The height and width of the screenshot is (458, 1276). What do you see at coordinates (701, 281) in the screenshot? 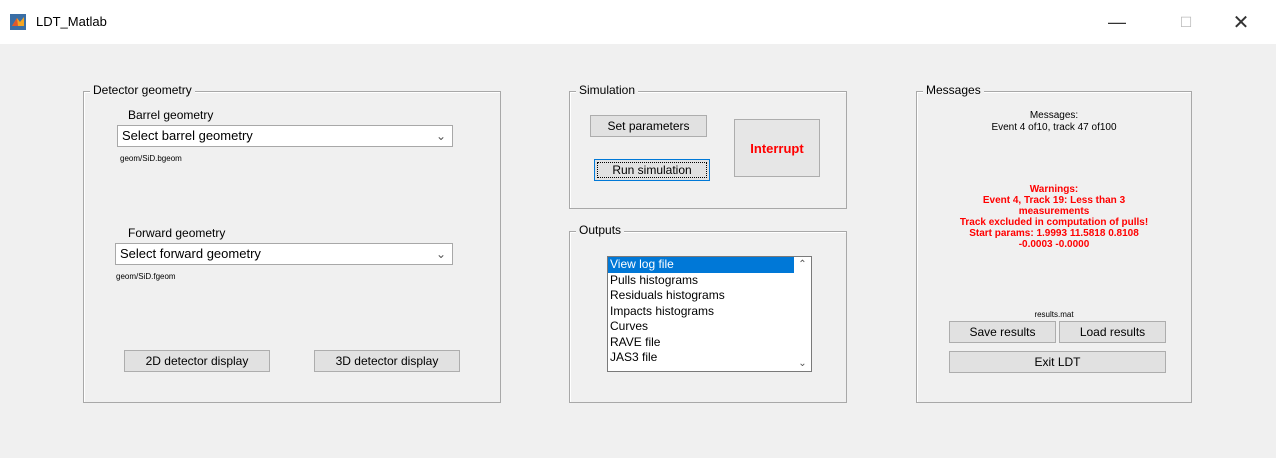
I see `list-item: Pulls histograms` at bounding box center [701, 281].